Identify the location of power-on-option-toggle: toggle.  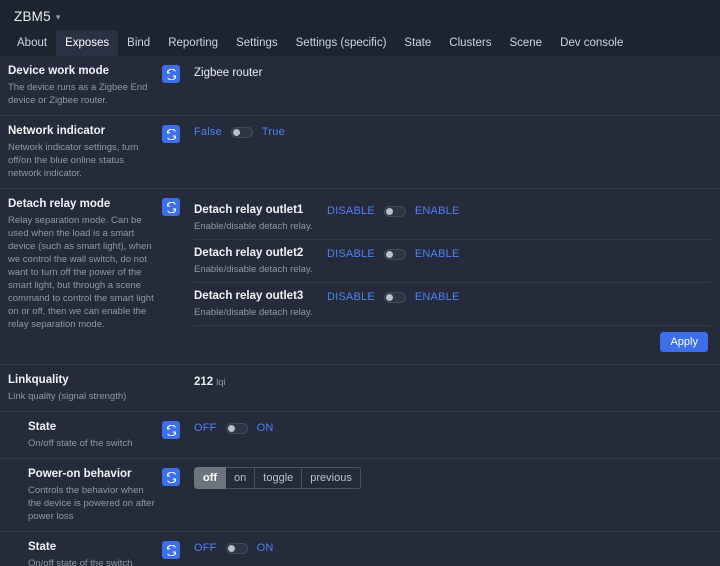
(279, 478).